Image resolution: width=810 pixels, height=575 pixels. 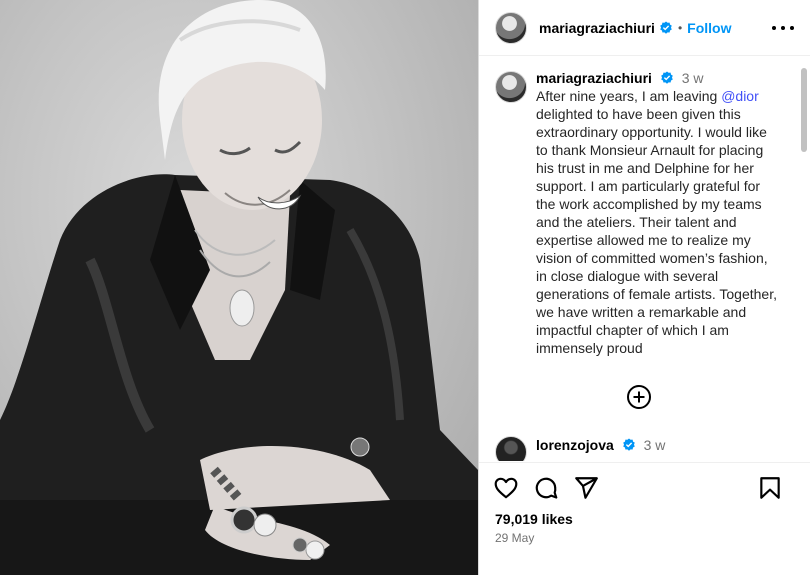 What do you see at coordinates (783, 28) in the screenshot?
I see `more-options-icon` at bounding box center [783, 28].